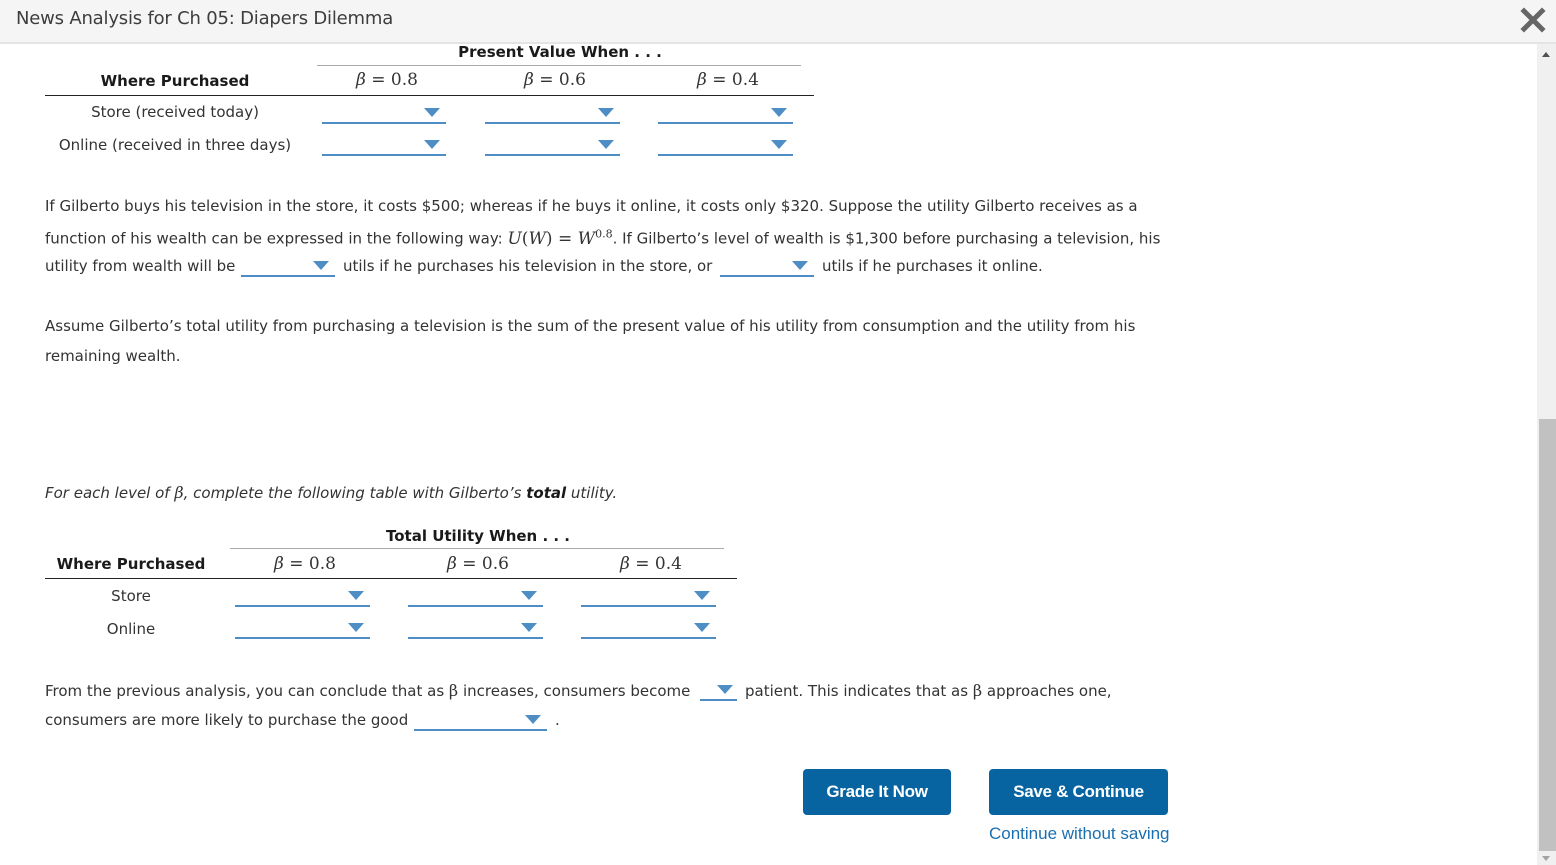 This screenshot has height=865, width=1556. What do you see at coordinates (288, 267) in the screenshot?
I see `store-wealth-utility-dropdown` at bounding box center [288, 267].